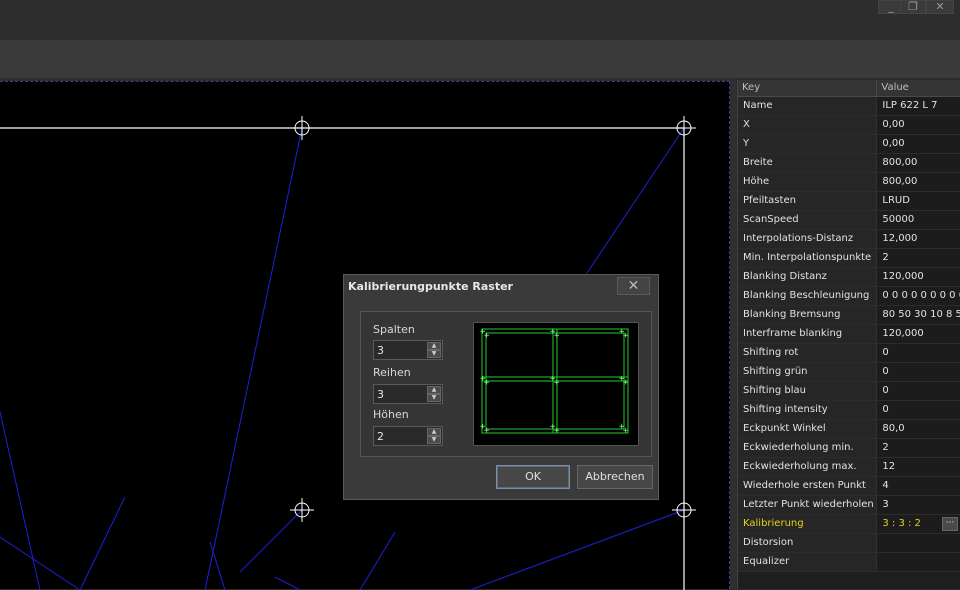 This screenshot has height=590, width=960. I want to click on close-window-button: ✕, so click(940, 7).